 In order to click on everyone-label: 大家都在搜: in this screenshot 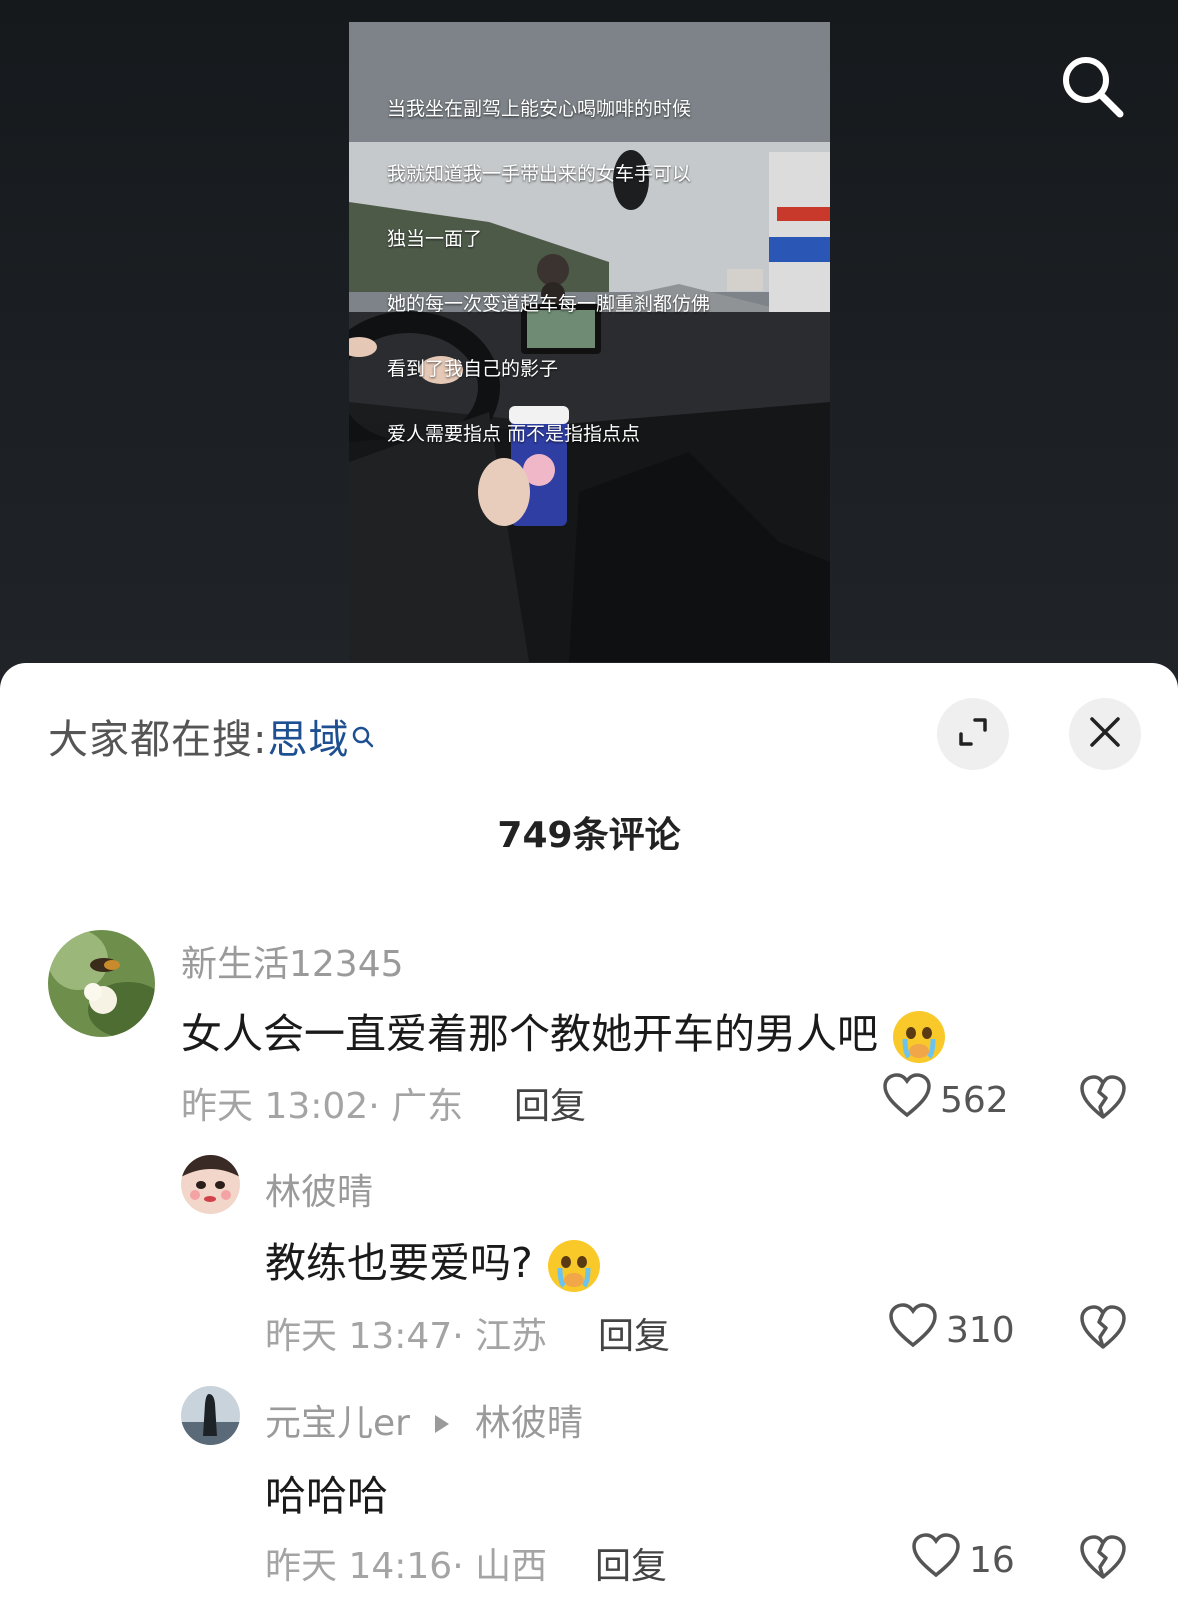, I will do `click(158, 740)`.